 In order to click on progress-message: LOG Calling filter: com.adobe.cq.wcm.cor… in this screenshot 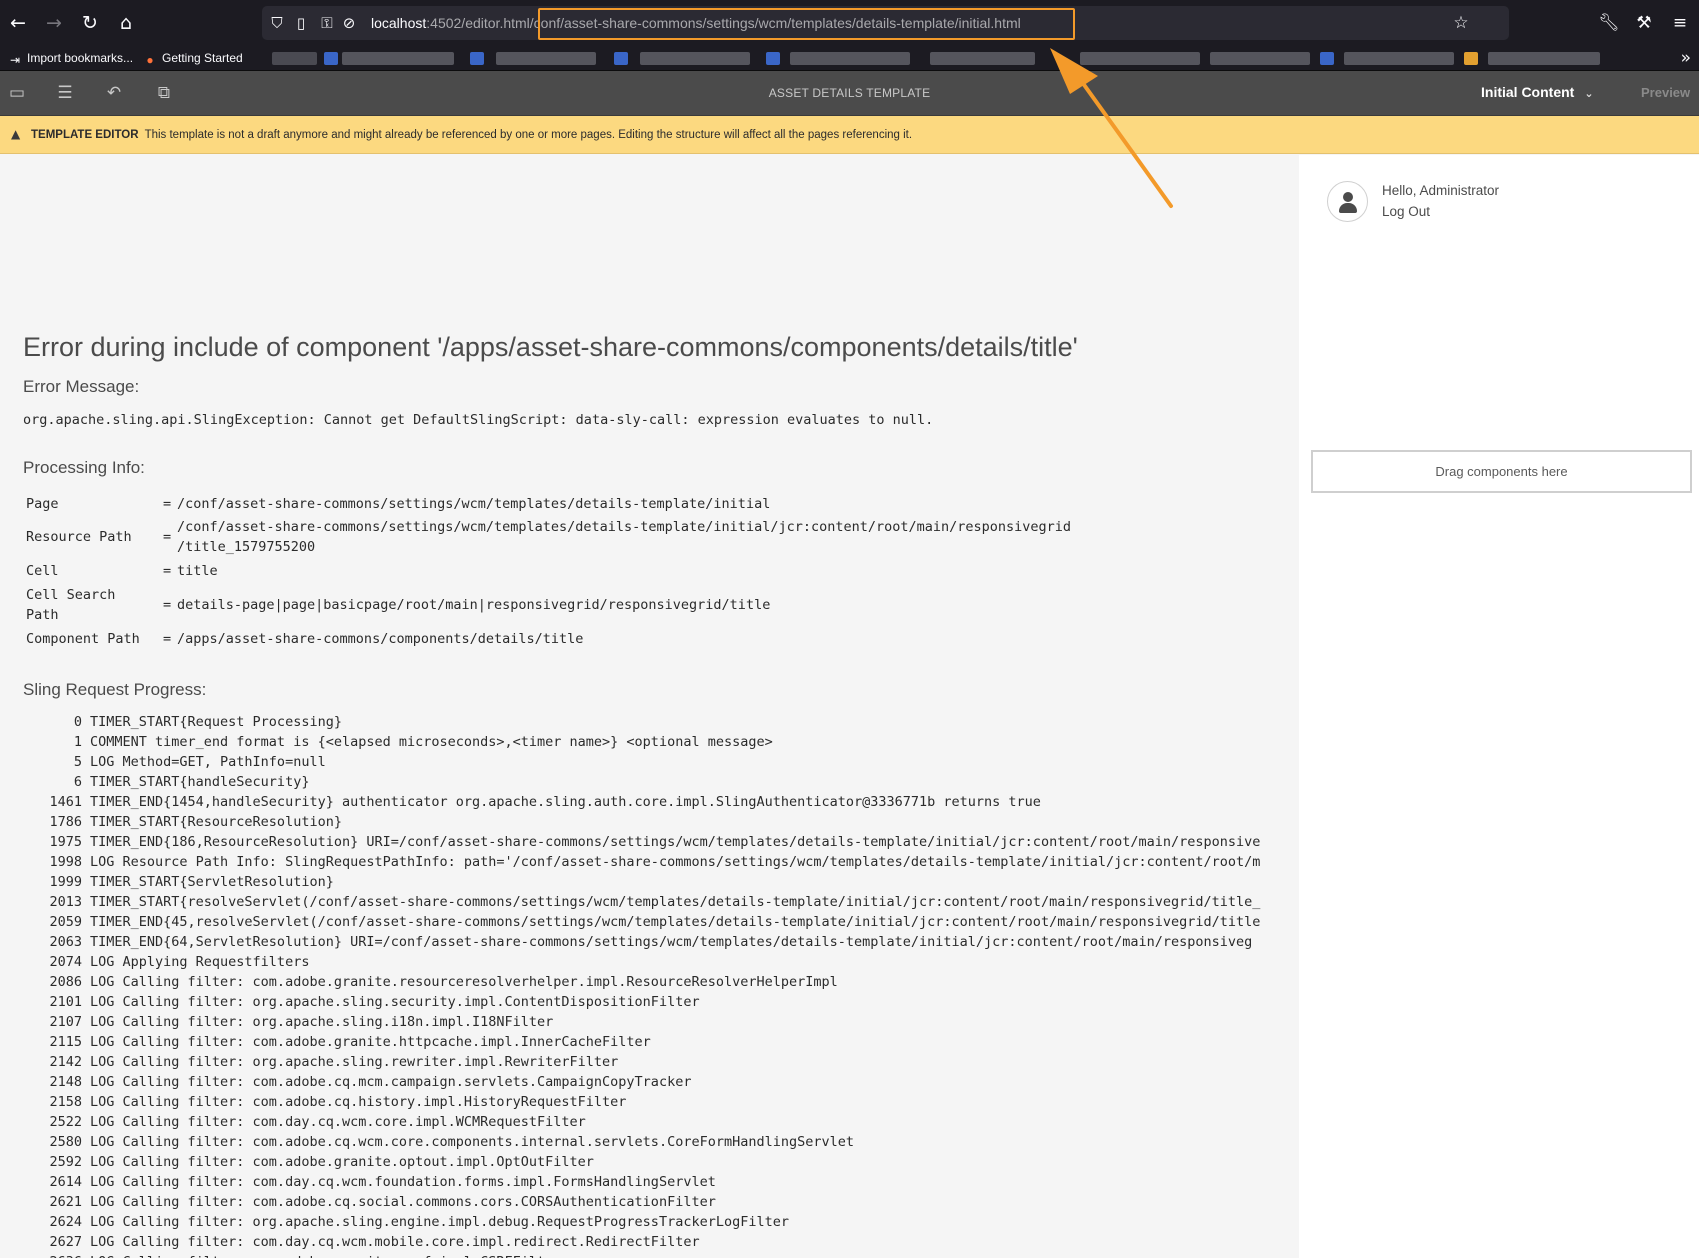, I will do `click(472, 1142)`.